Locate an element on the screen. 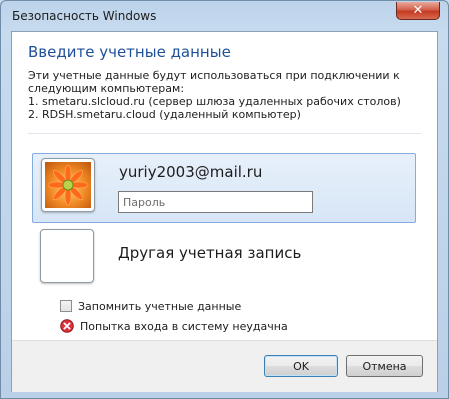 The image size is (449, 399). error-icon is located at coordinates (67, 326).